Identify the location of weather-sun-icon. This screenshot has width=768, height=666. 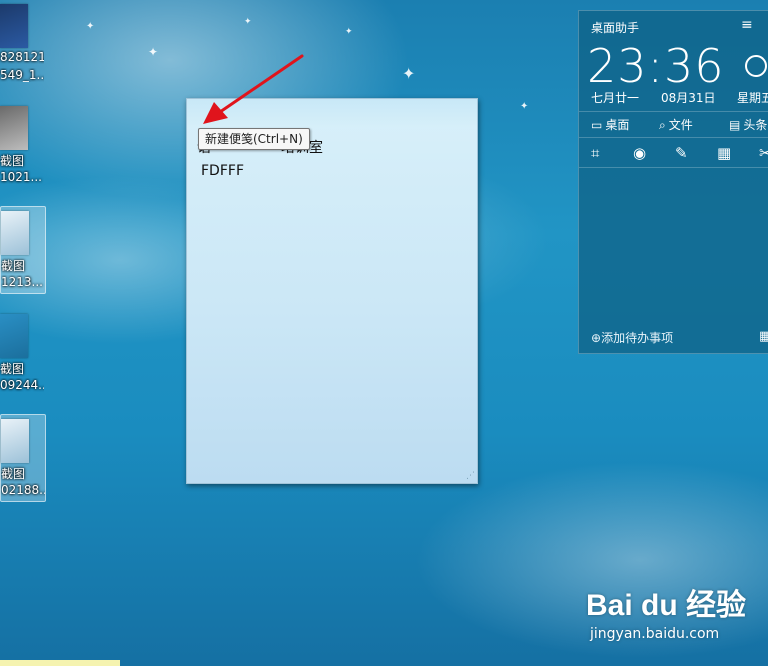
(756, 66).